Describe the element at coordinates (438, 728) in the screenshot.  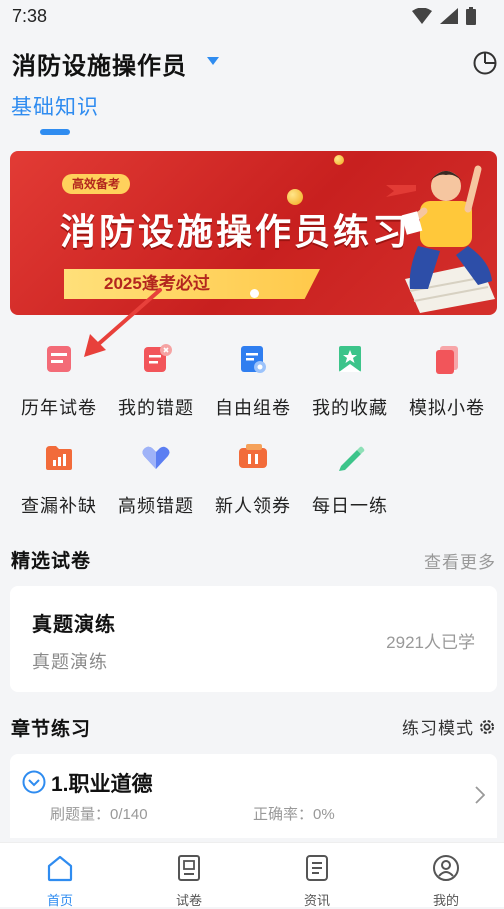
I see `practice-mode-label: 练习模式` at that location.